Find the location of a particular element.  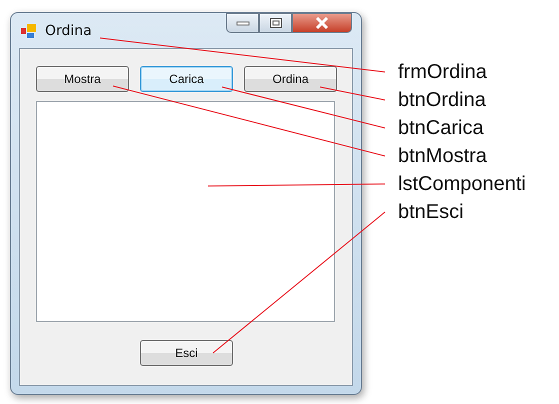

callout-label: lstComponenti is located at coordinates (462, 184).